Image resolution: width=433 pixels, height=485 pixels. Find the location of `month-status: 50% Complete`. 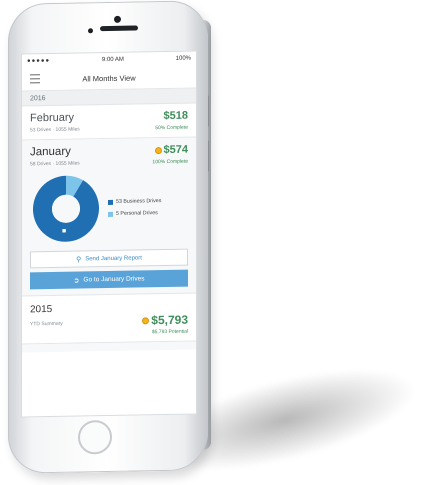

month-status: 50% Complete is located at coordinates (171, 128).